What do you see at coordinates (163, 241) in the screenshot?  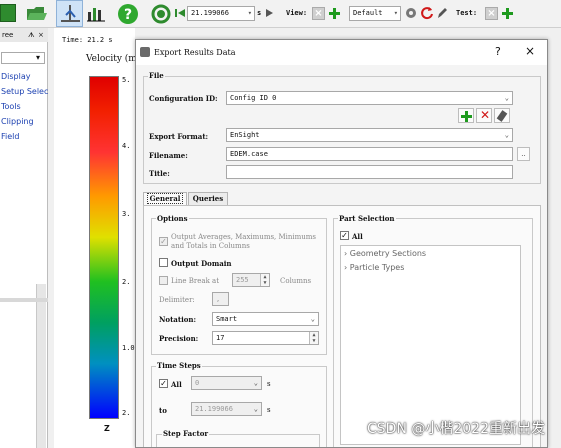 I see `output-averages-checkbox: ✓` at bounding box center [163, 241].